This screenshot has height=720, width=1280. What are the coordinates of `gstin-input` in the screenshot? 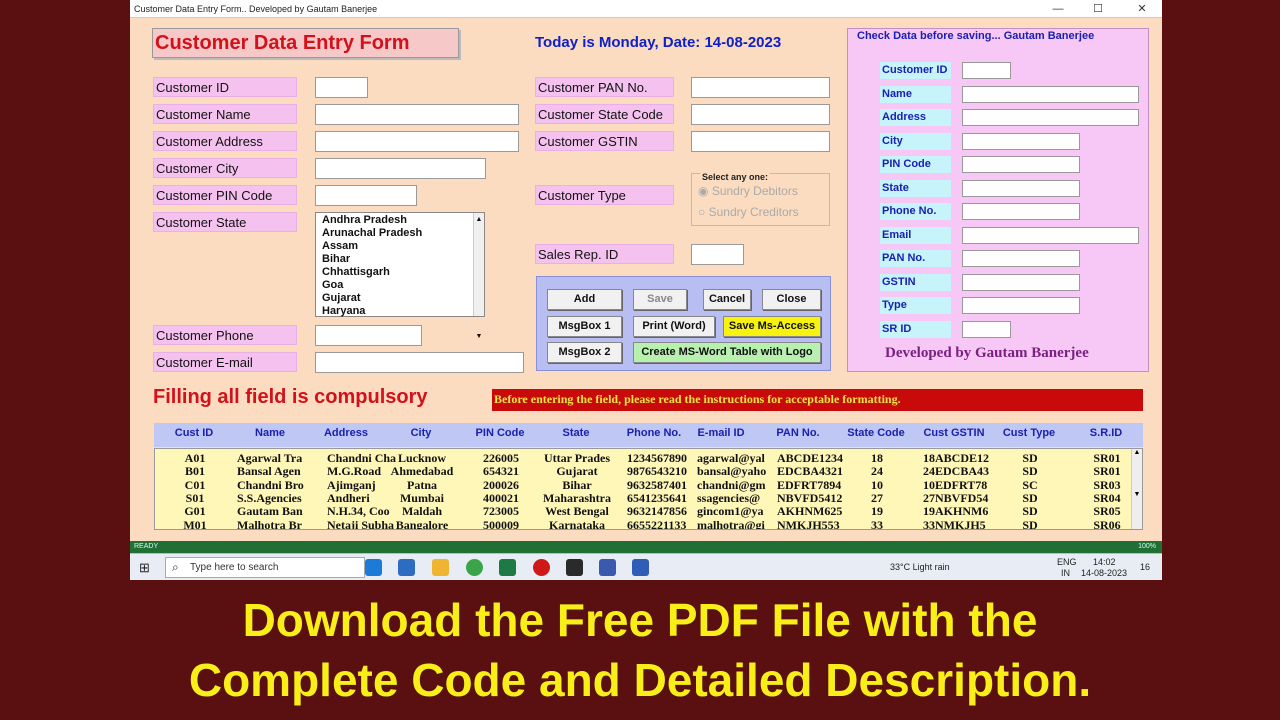 It's located at (760, 141).